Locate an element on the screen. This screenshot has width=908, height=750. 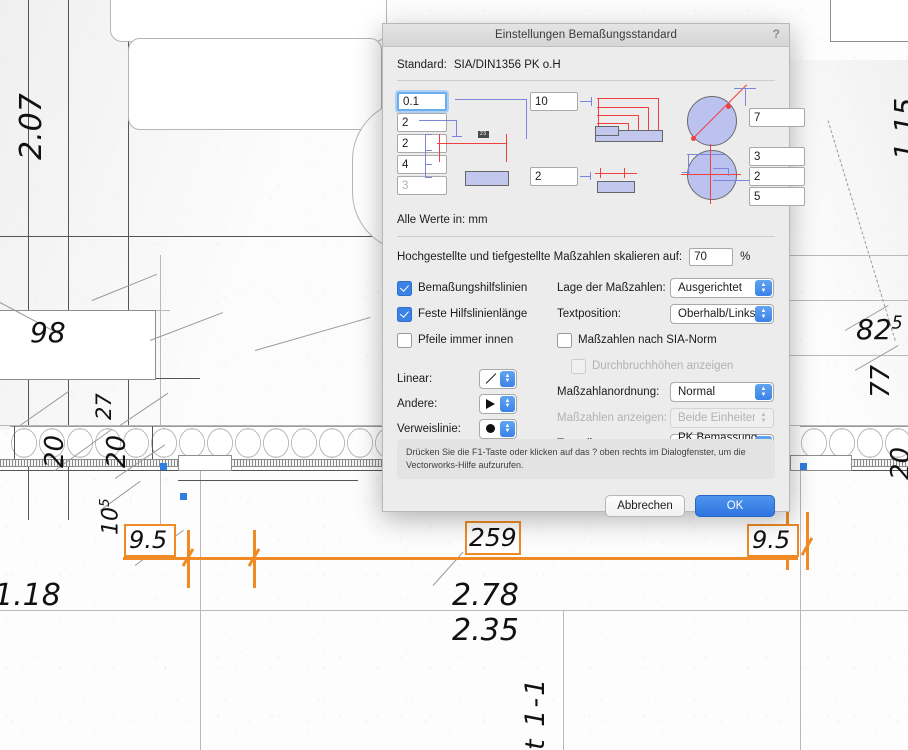
marker-select-linear: ▲ ▼ is located at coordinates (498, 378).